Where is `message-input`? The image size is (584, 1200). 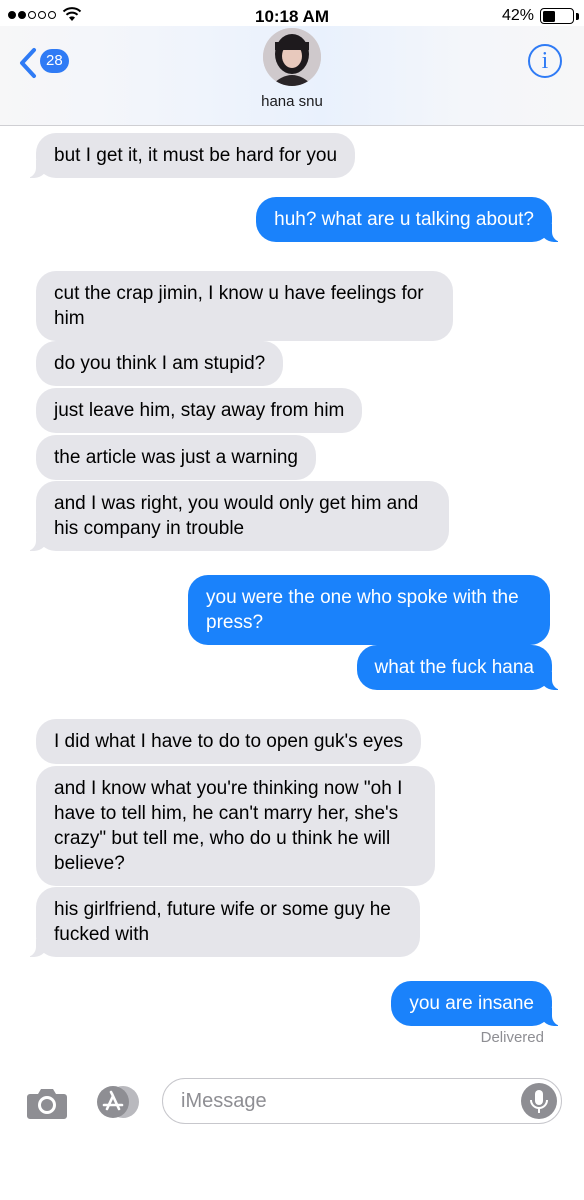
message-input is located at coordinates (346, 1101).